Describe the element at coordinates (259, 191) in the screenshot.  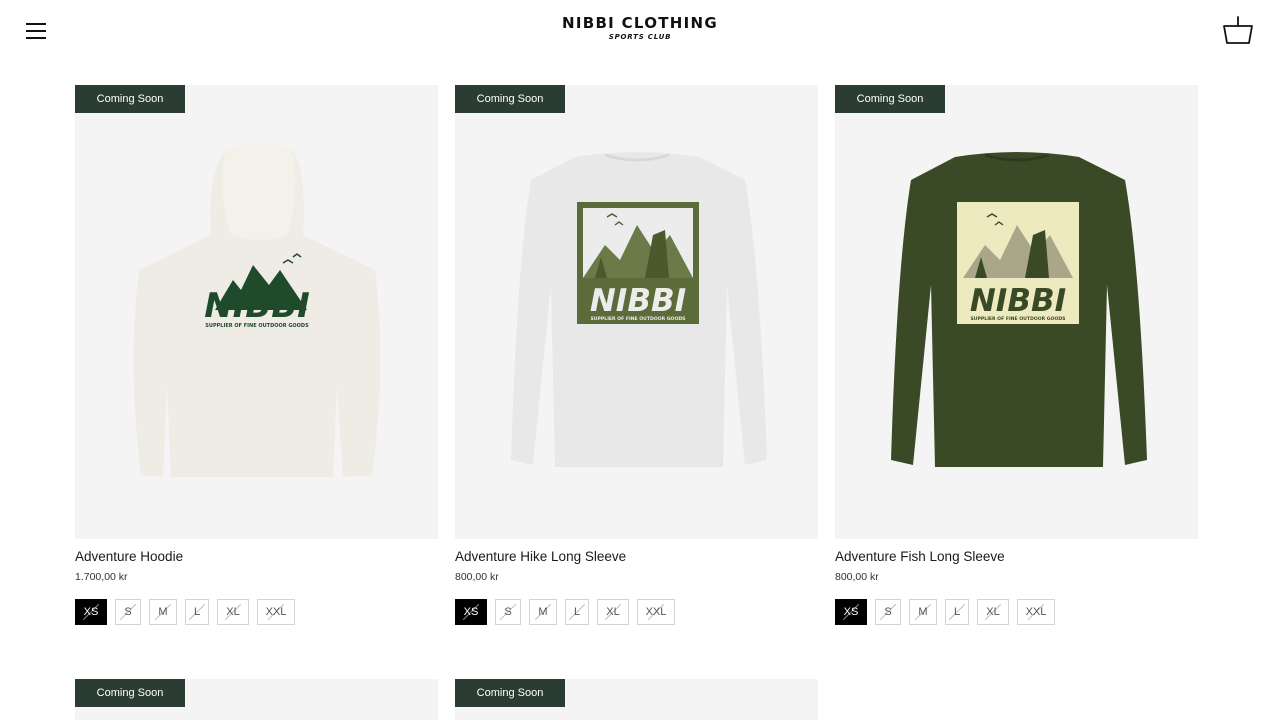
I see `hood-shape` at that location.